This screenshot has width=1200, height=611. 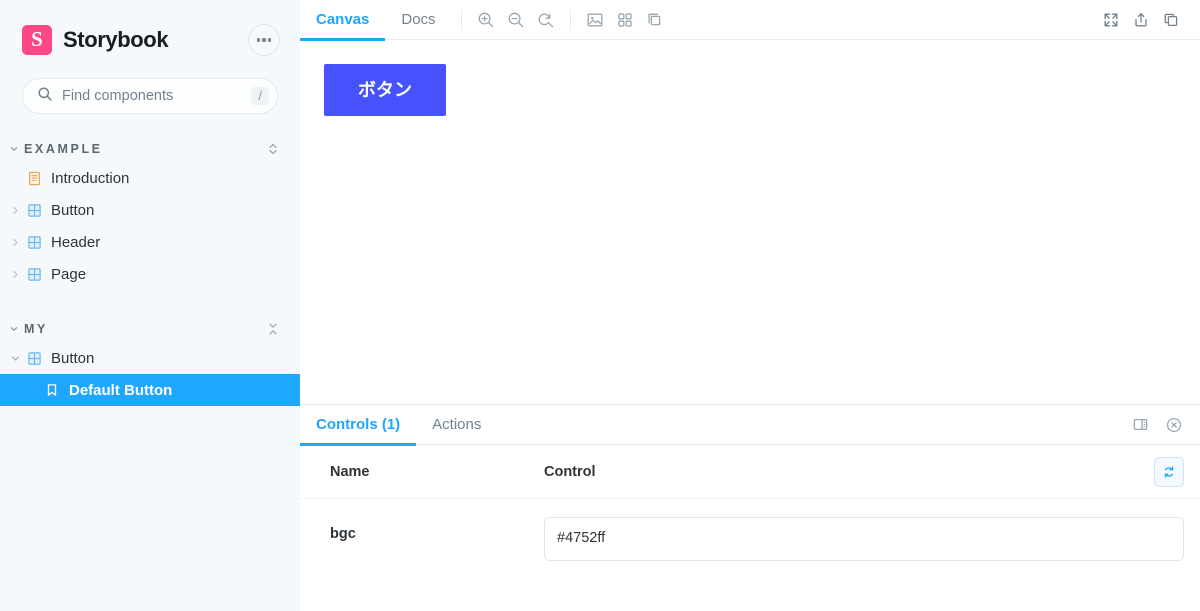 I want to click on tree-item-label: Default Button, so click(x=121, y=390).